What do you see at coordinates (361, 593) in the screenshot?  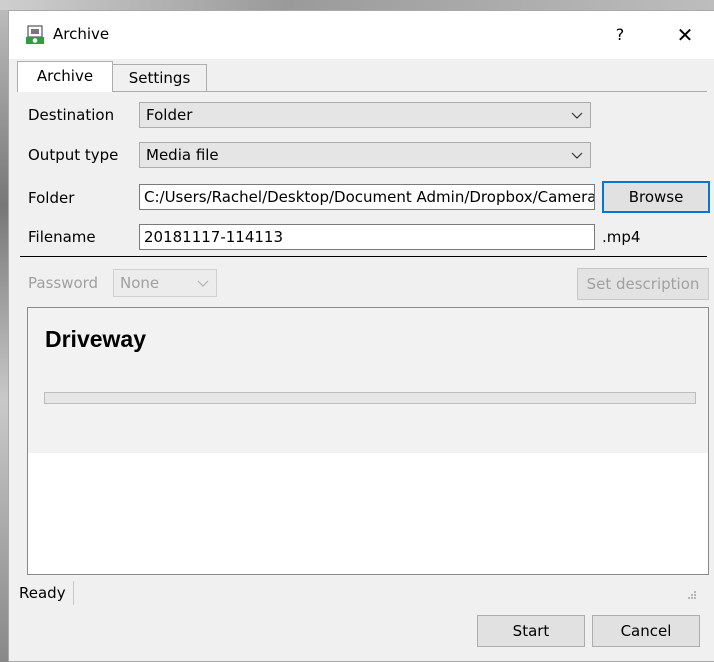 I see `status-bar: Ready` at bounding box center [361, 593].